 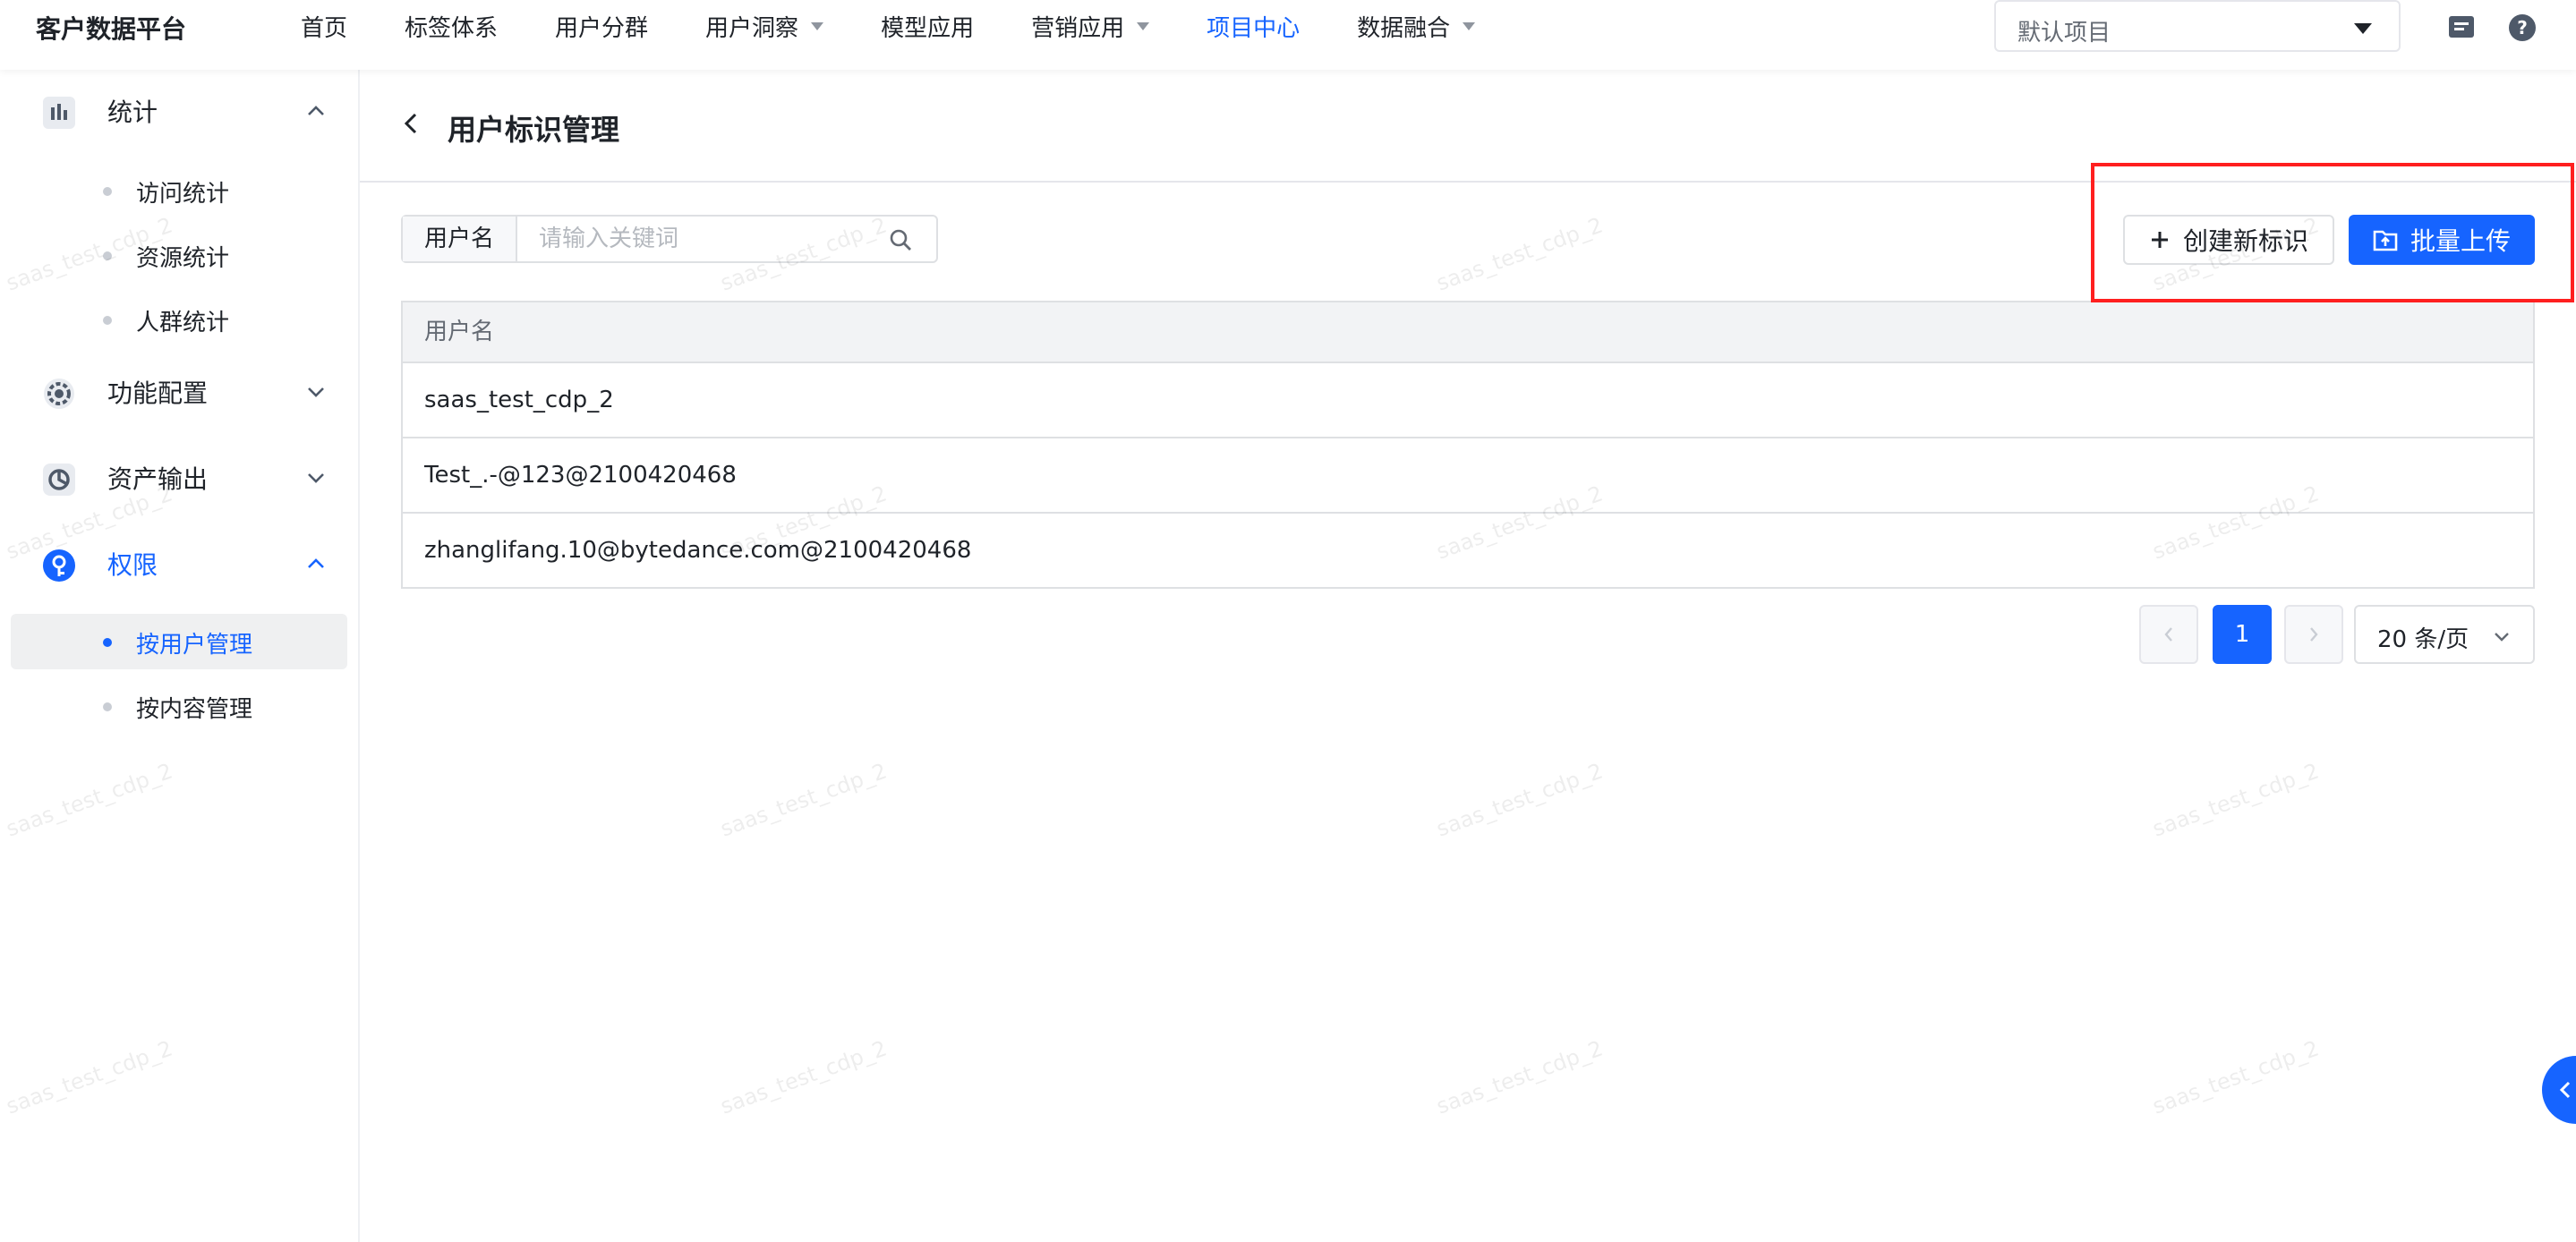 What do you see at coordinates (1416, 27) in the screenshot?
I see `nav-item-data-fusion: 数据融合` at bounding box center [1416, 27].